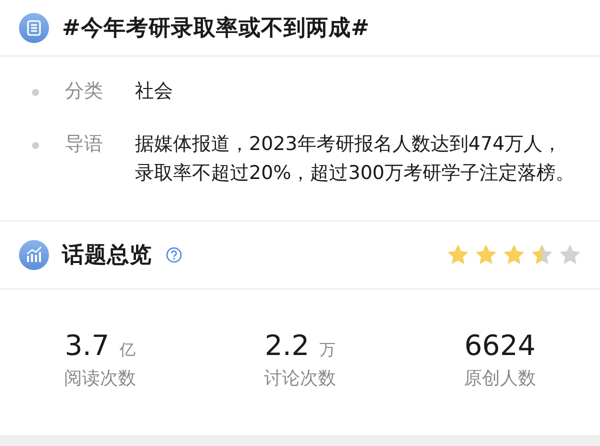 This screenshot has height=446, width=600. Describe the element at coordinates (87, 345) in the screenshot. I see `stat-number: 3.7` at that location.